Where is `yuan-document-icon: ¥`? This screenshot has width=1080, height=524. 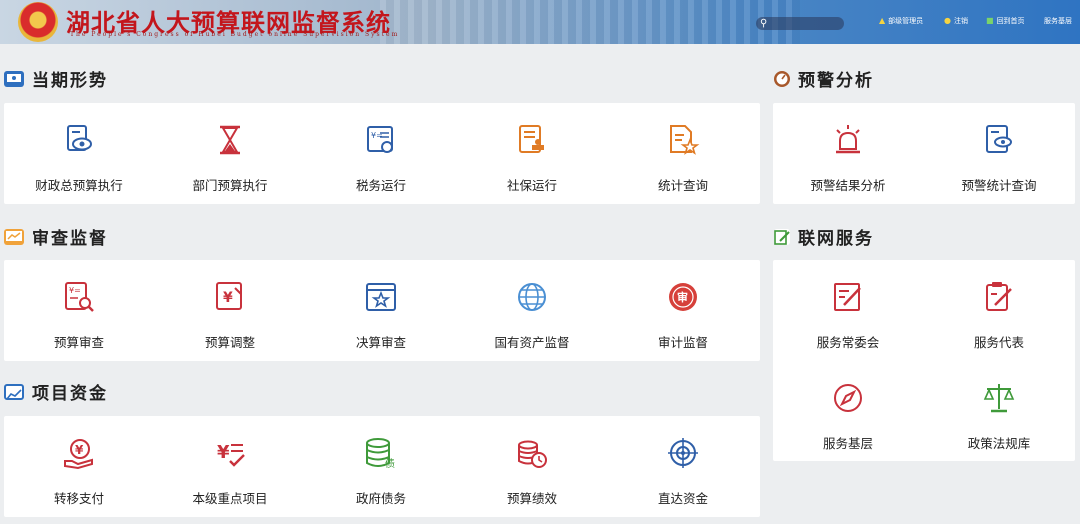
yuan-document-icon: ¥ is located at coordinates (229, 296).